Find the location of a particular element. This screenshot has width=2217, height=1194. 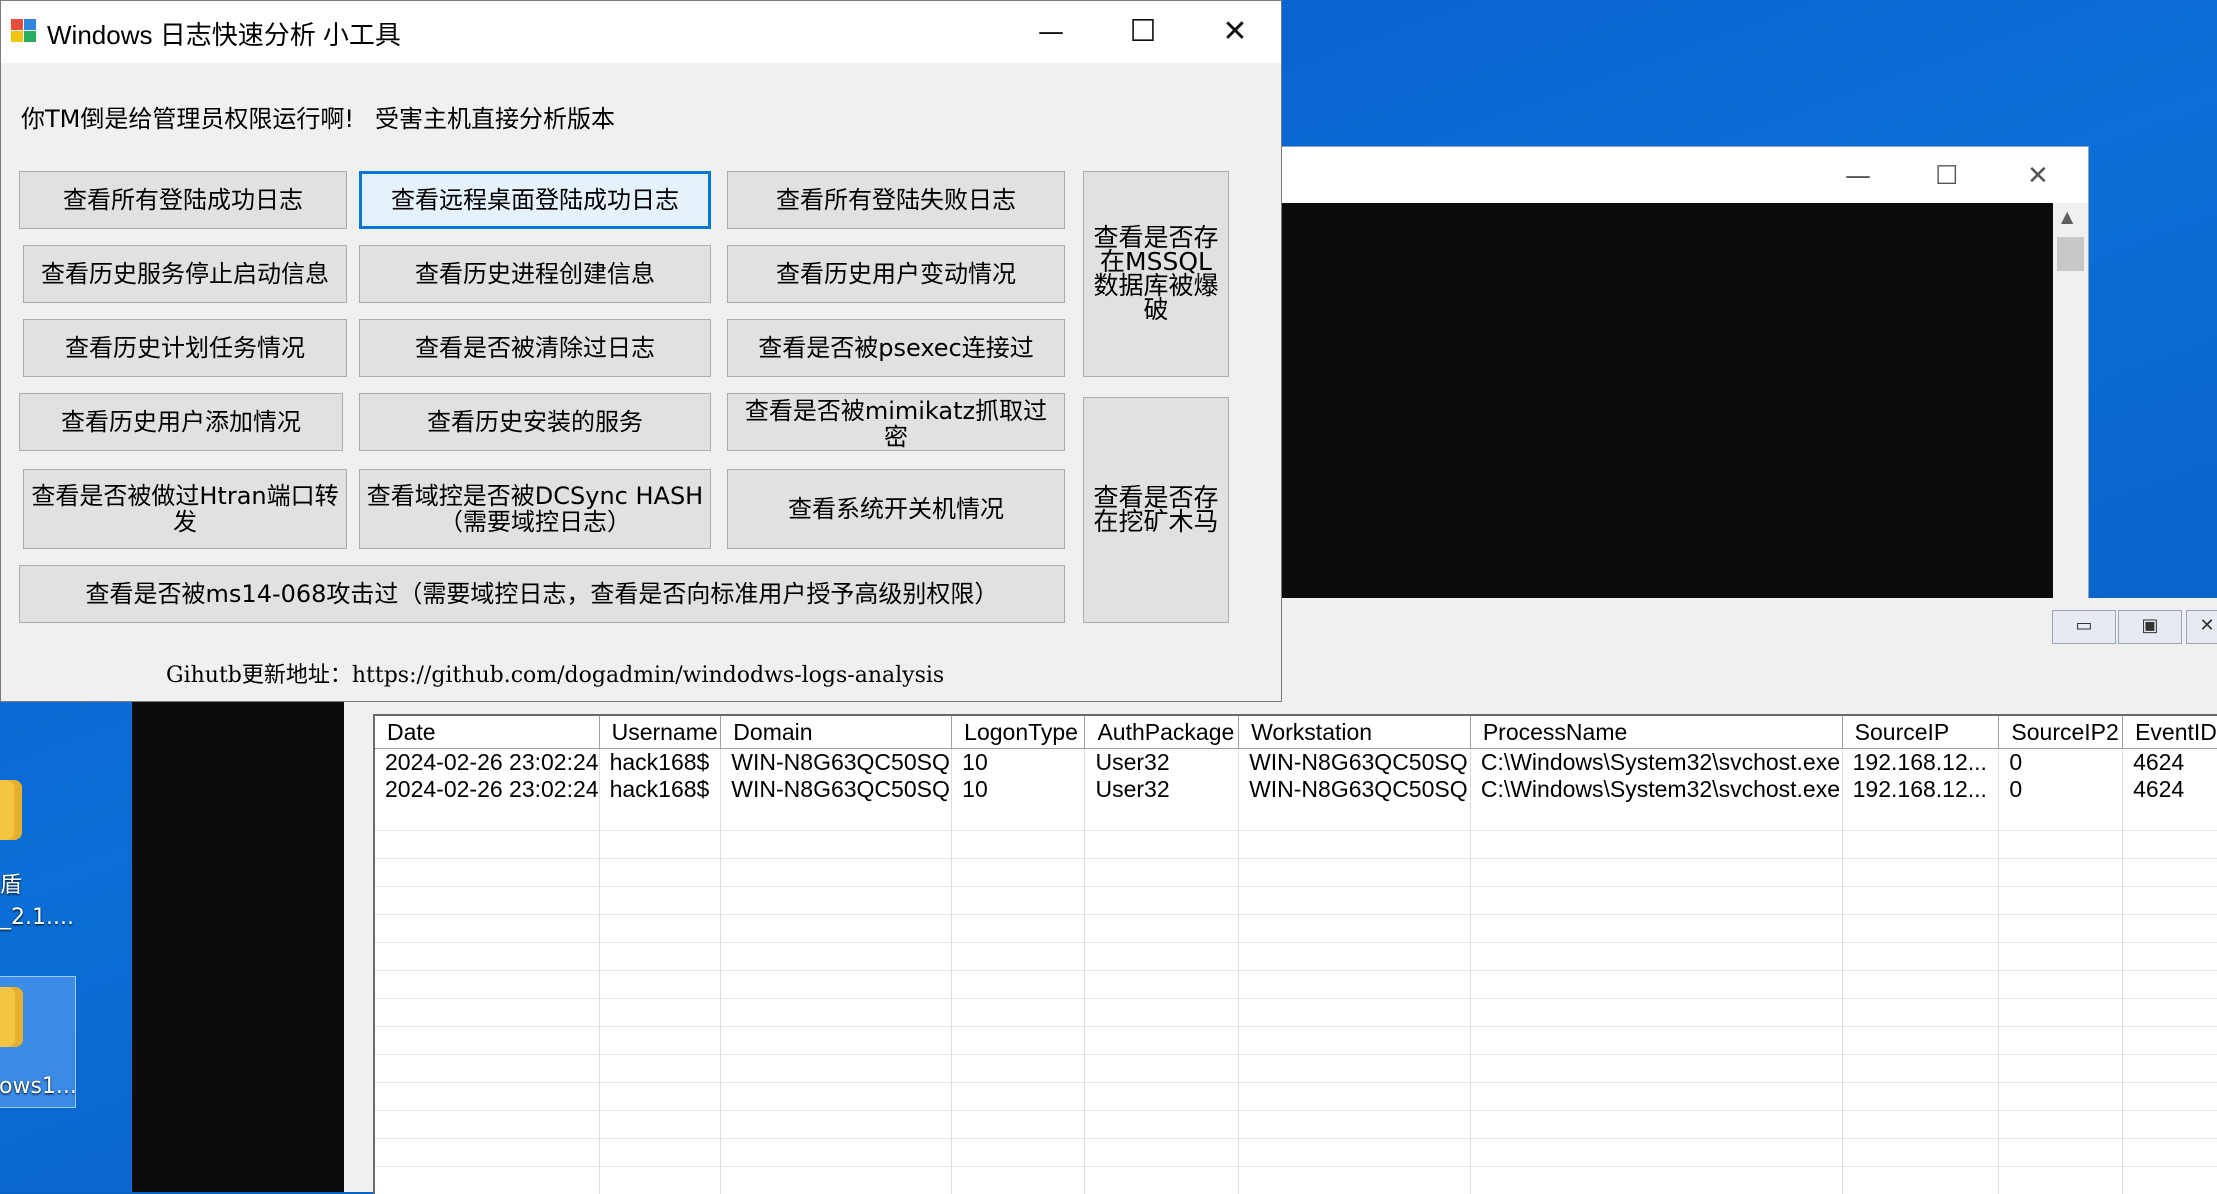

dcsync-button: 查看域控是否被DCSync HASH（需要域控日志） is located at coordinates (535, 509).